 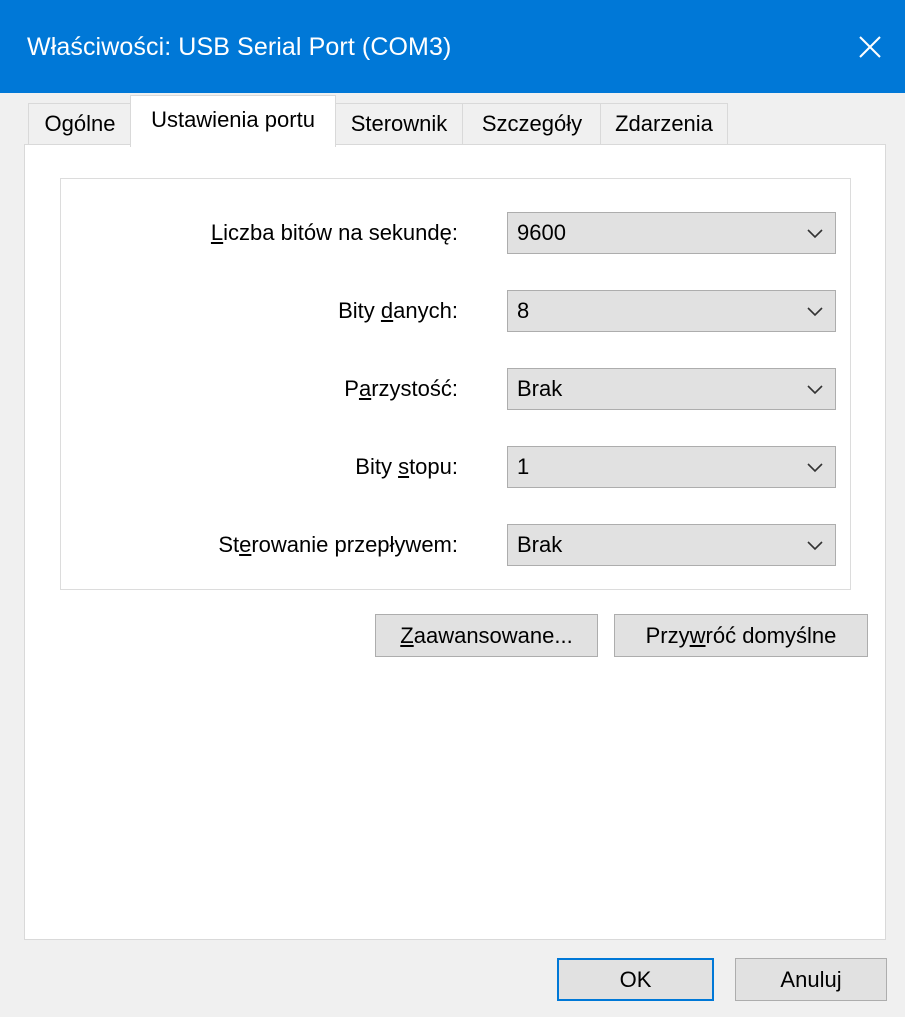 I want to click on baud-rate-value: 9600, so click(x=541, y=232).